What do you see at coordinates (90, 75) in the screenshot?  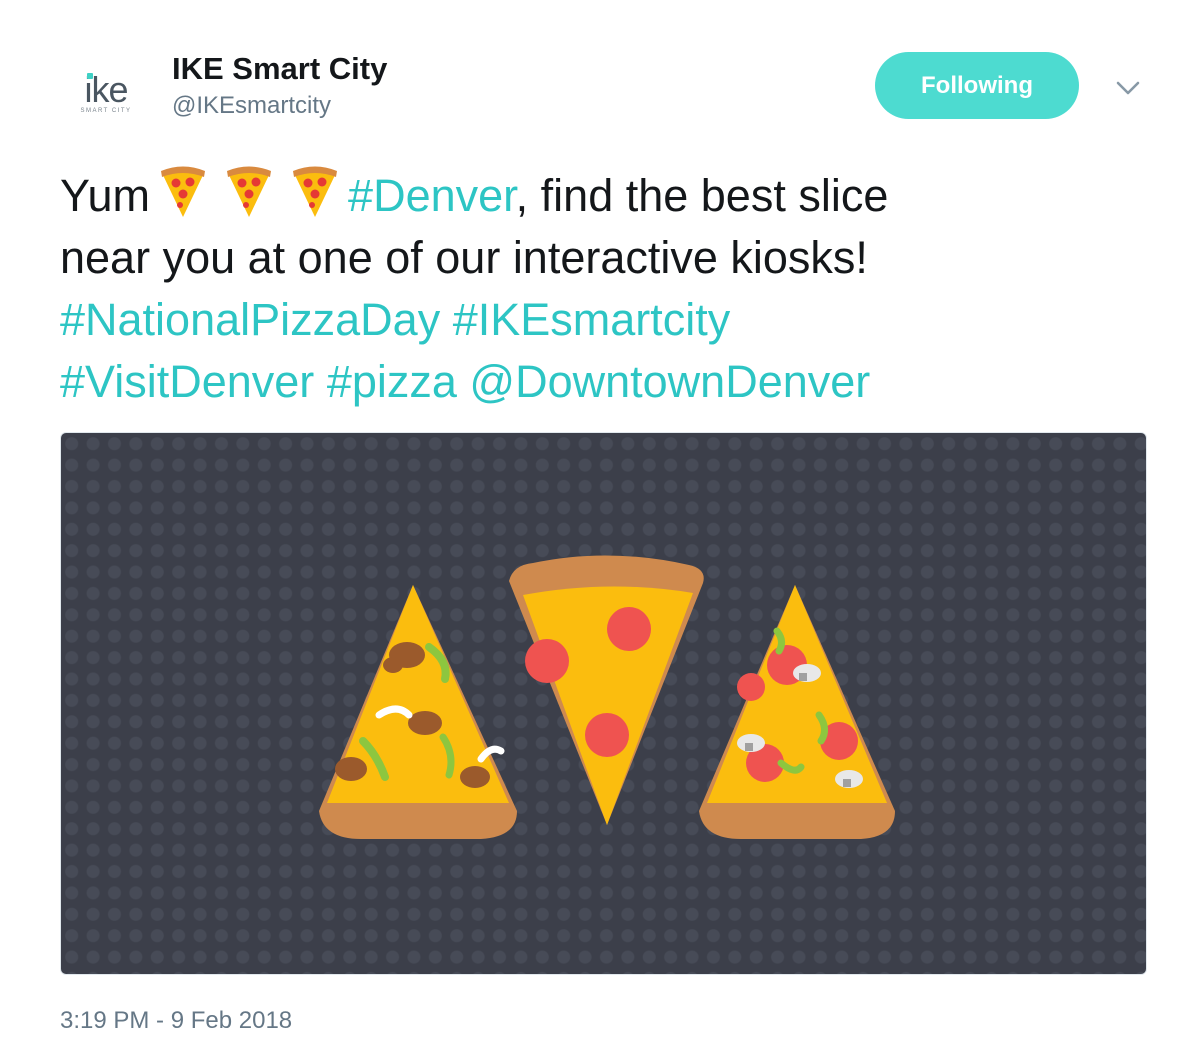 I see `avatar-accent-dot` at bounding box center [90, 75].